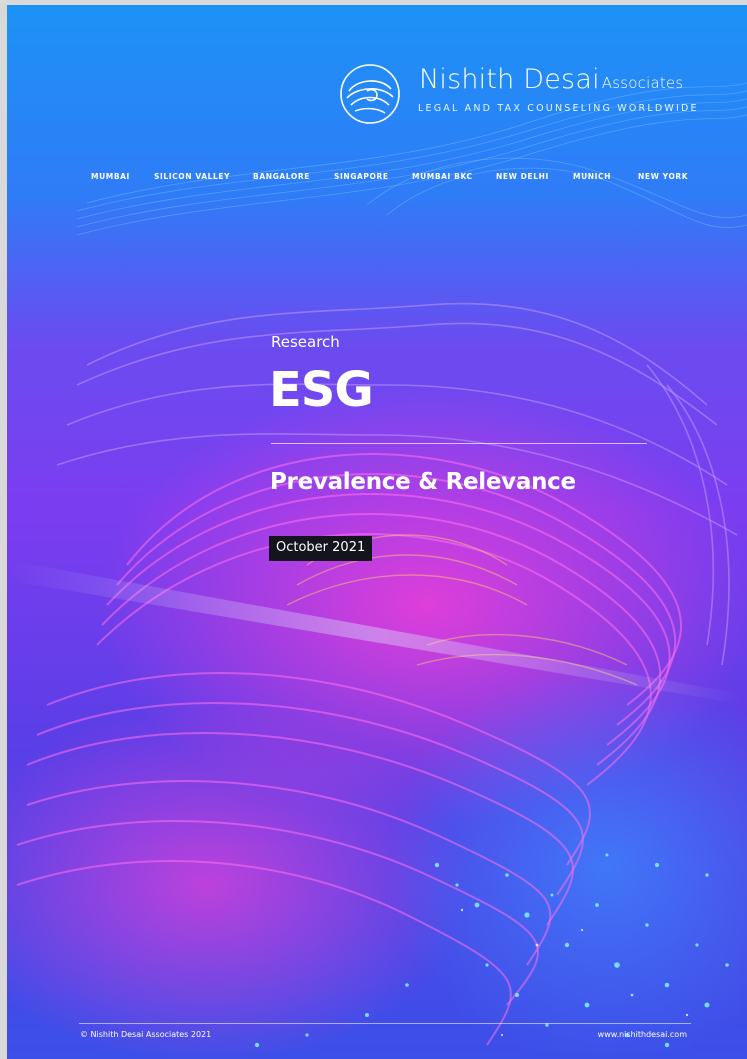 The image size is (747, 1059). I want to click on office-mumbai-bkc: MUMBAI BKC, so click(442, 176).